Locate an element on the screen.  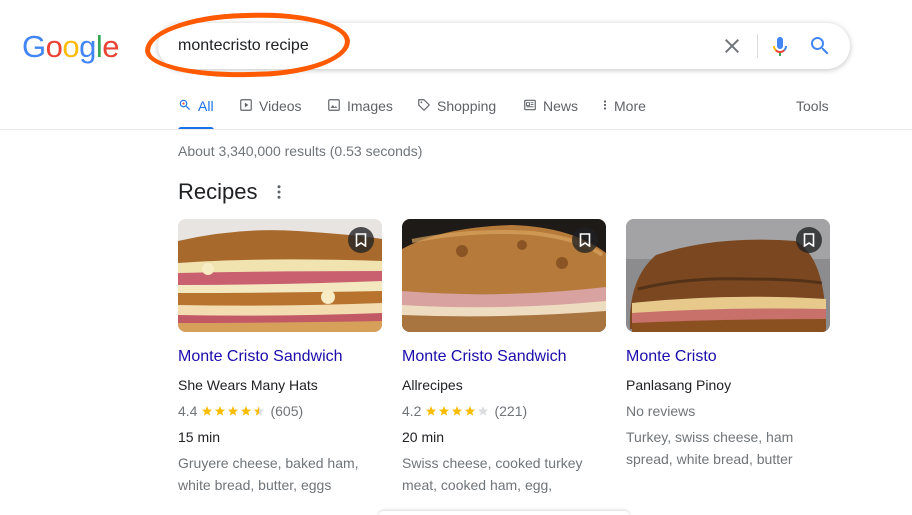
tab-videos: Videos is located at coordinates (270, 113).